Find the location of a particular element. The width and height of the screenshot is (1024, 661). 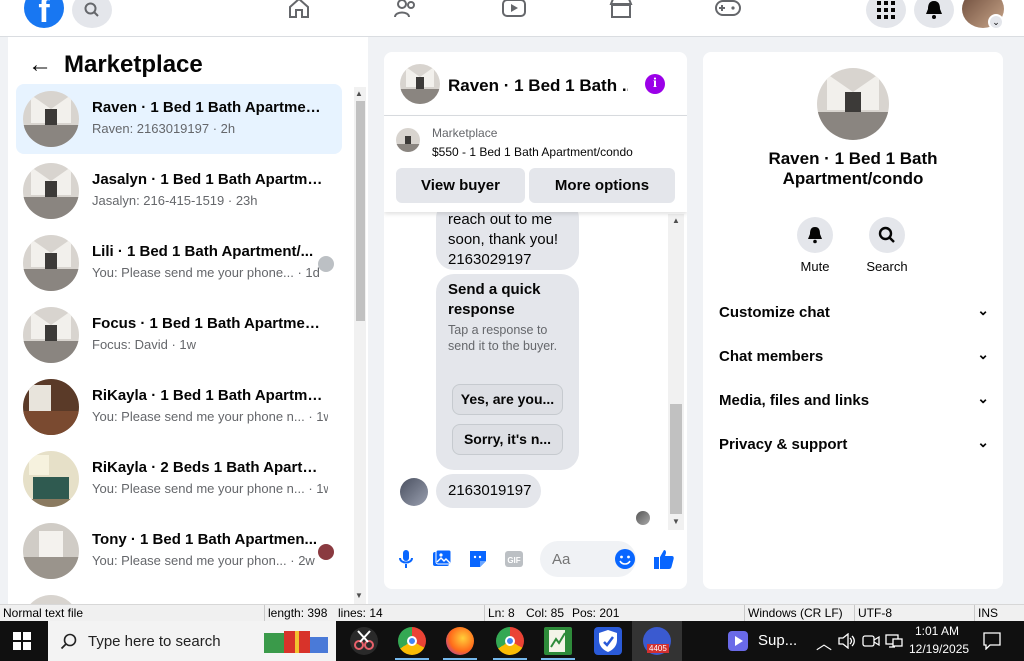

lines-status: lines: 14 is located at coordinates (360, 613).